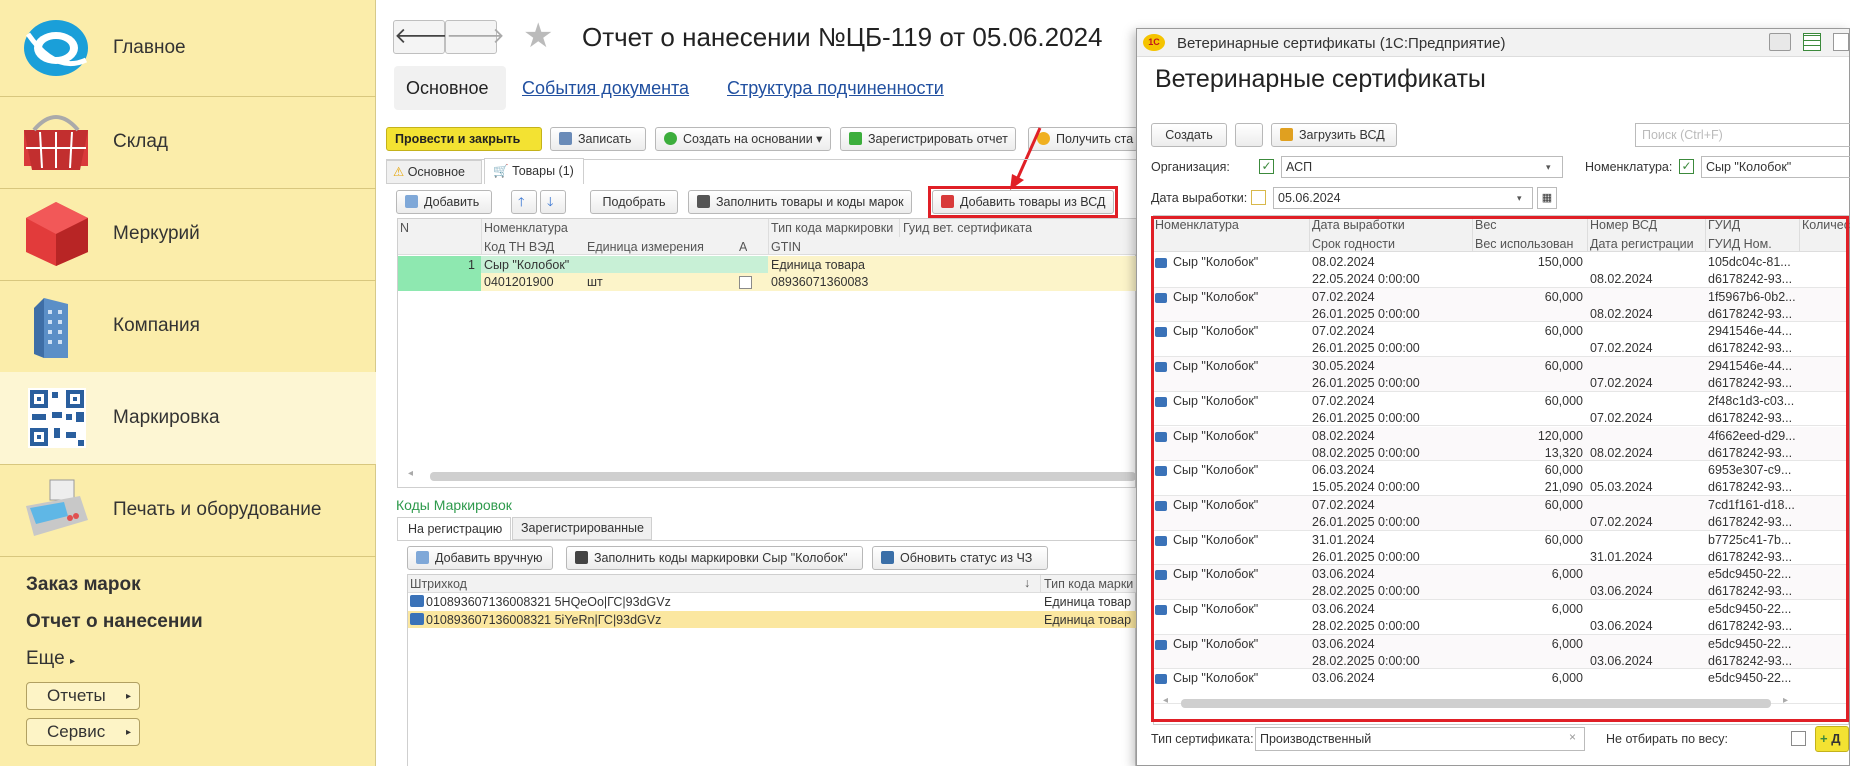  Describe the element at coordinates (819, 282) in the screenshot. I see `row-gtin: 08936071360083` at that location.